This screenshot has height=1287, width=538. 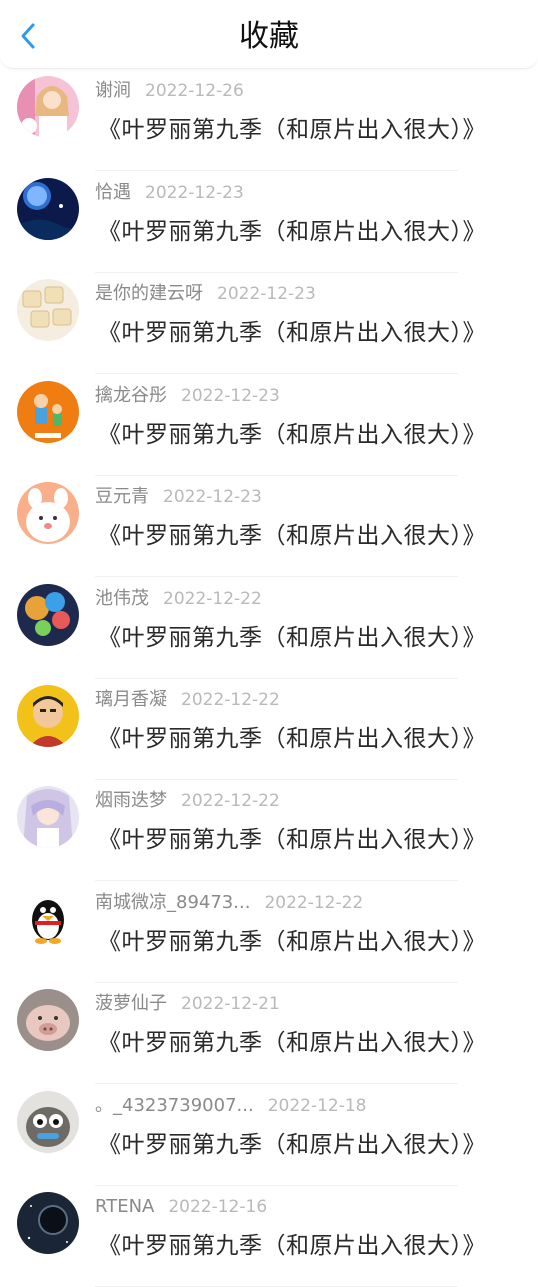 What do you see at coordinates (122, 496) in the screenshot?
I see `user-name: 豆元青` at bounding box center [122, 496].